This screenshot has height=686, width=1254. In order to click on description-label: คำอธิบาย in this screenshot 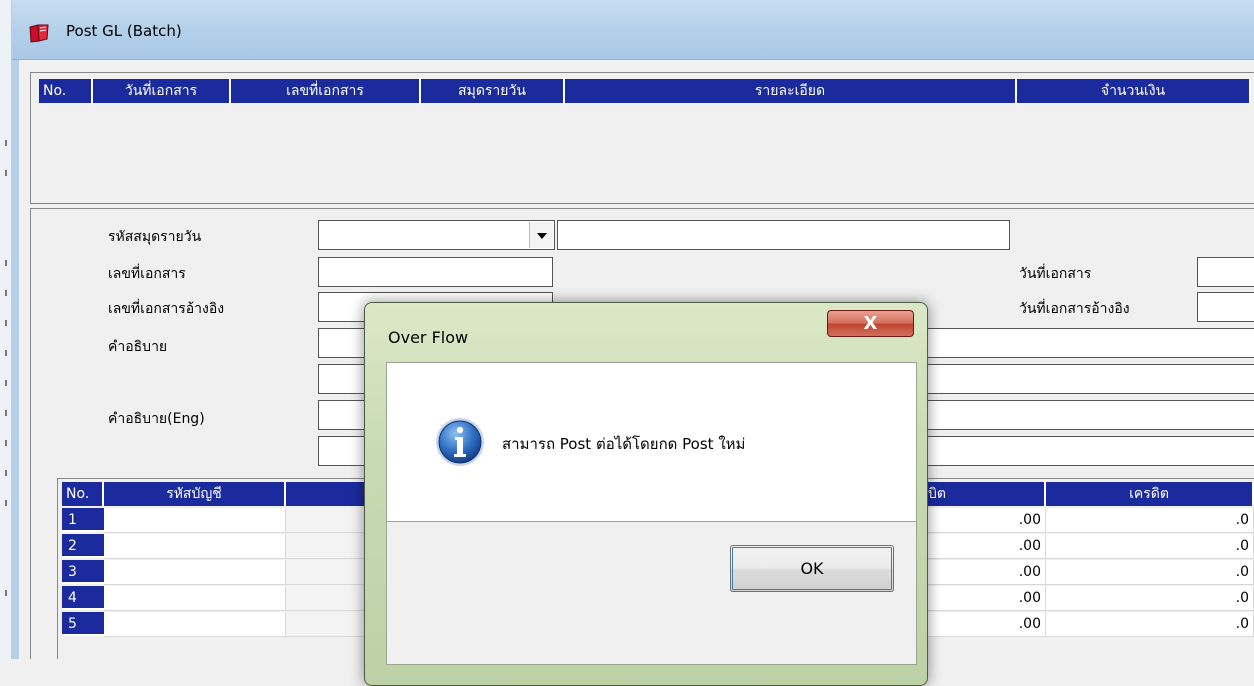, I will do `click(138, 347)`.